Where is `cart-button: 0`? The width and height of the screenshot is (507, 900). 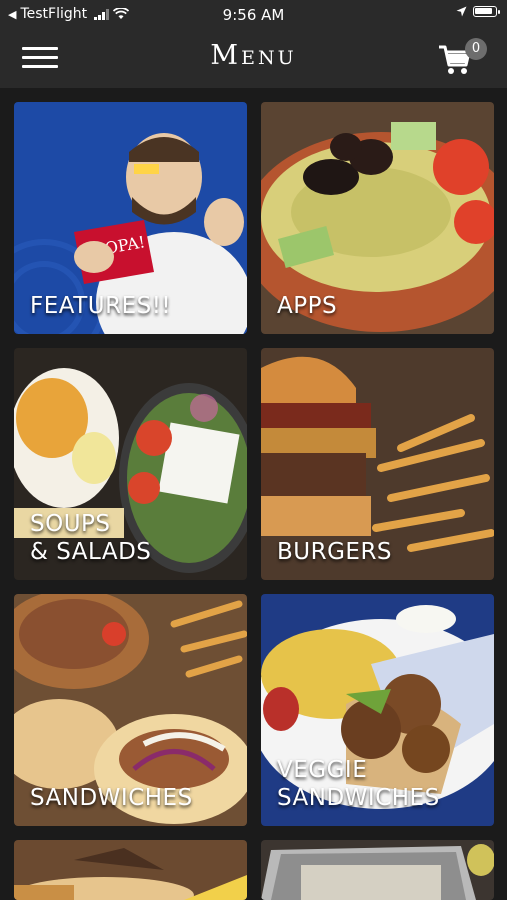
cart-button: 0 is located at coordinates (462, 59).